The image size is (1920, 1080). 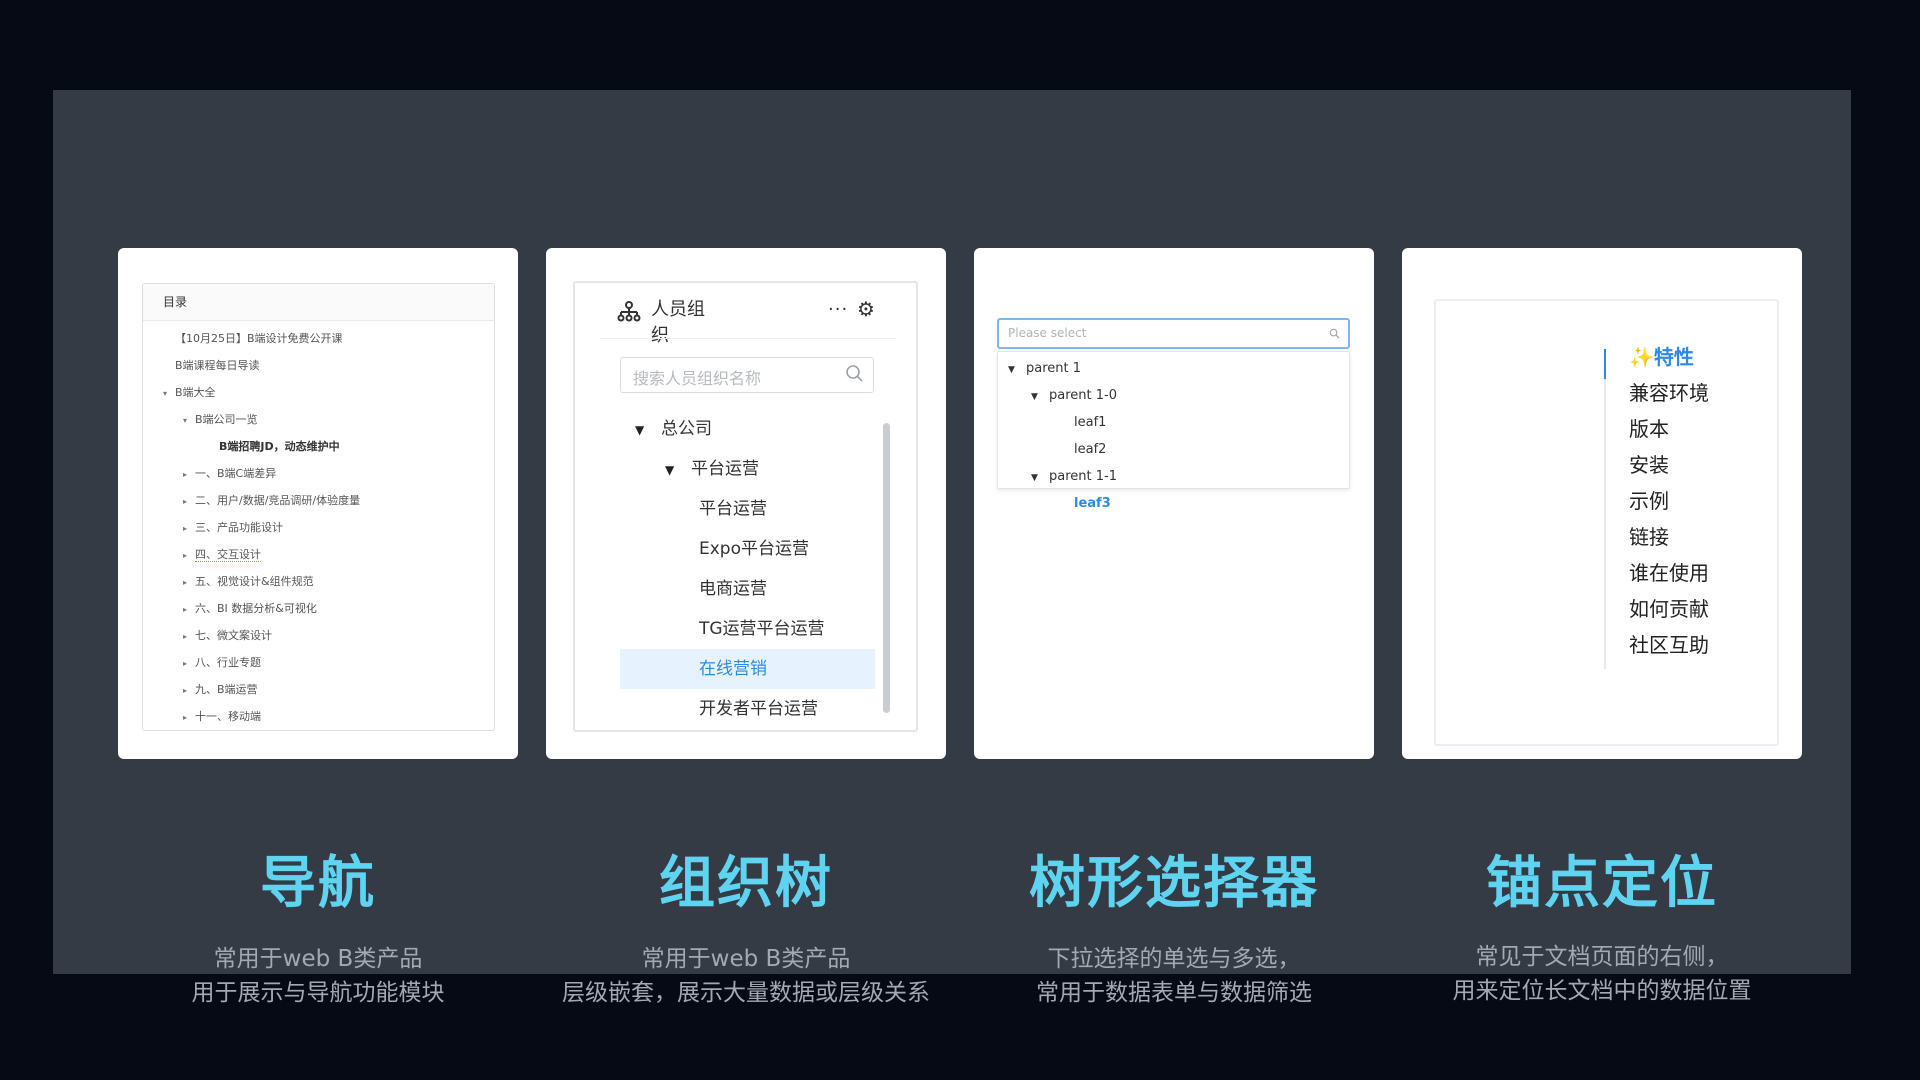 What do you see at coordinates (712, 469) in the screenshot?
I see `org-node: ▼ 平台运营` at bounding box center [712, 469].